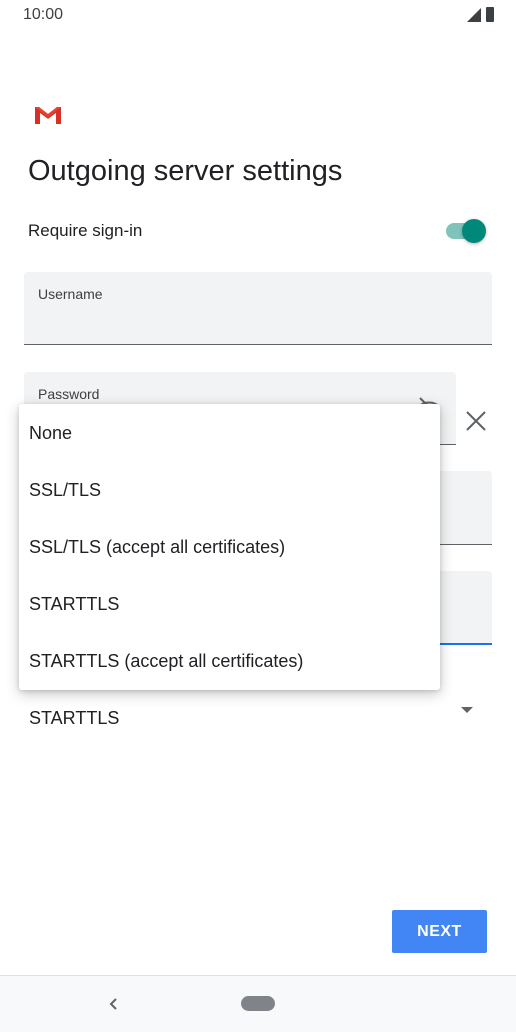 Image resolution: width=516 pixels, height=1032 pixels. I want to click on password-label: Password, so click(69, 394).